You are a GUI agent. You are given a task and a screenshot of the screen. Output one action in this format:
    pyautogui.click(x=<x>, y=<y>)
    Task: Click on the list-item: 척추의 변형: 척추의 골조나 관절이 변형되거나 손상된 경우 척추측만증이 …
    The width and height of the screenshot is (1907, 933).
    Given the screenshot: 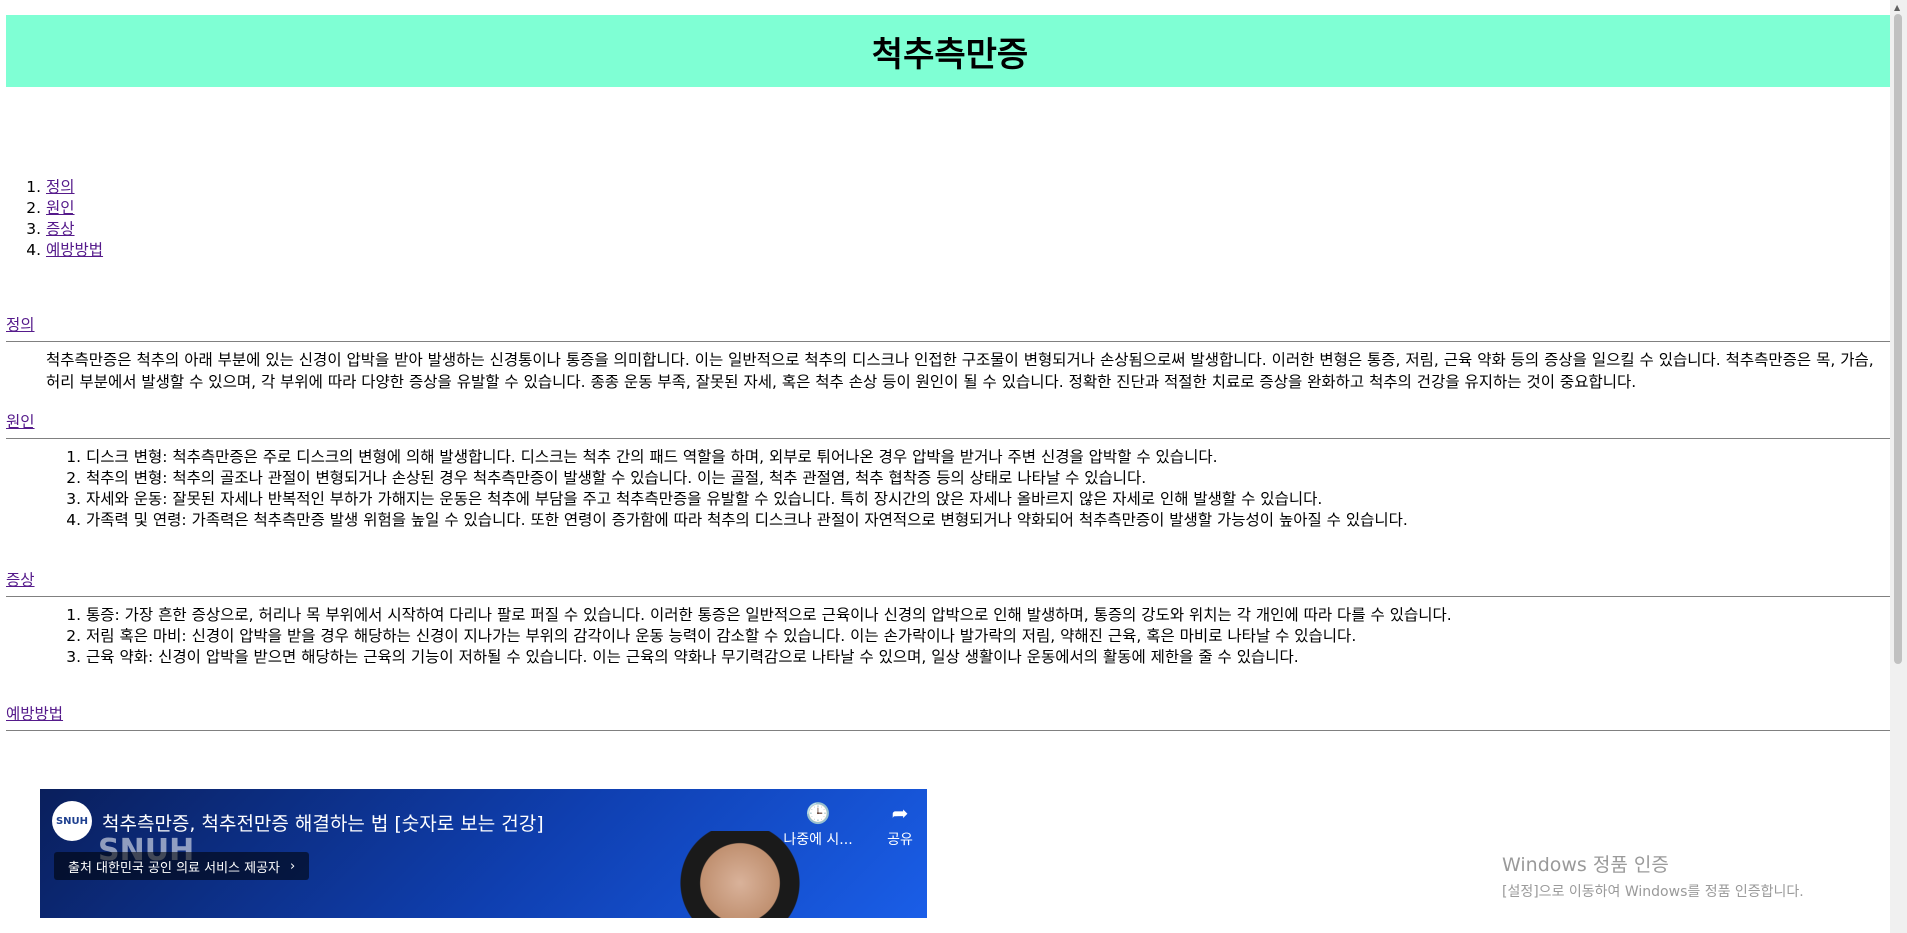 What is the action you would take?
    pyautogui.click(x=990, y=478)
    